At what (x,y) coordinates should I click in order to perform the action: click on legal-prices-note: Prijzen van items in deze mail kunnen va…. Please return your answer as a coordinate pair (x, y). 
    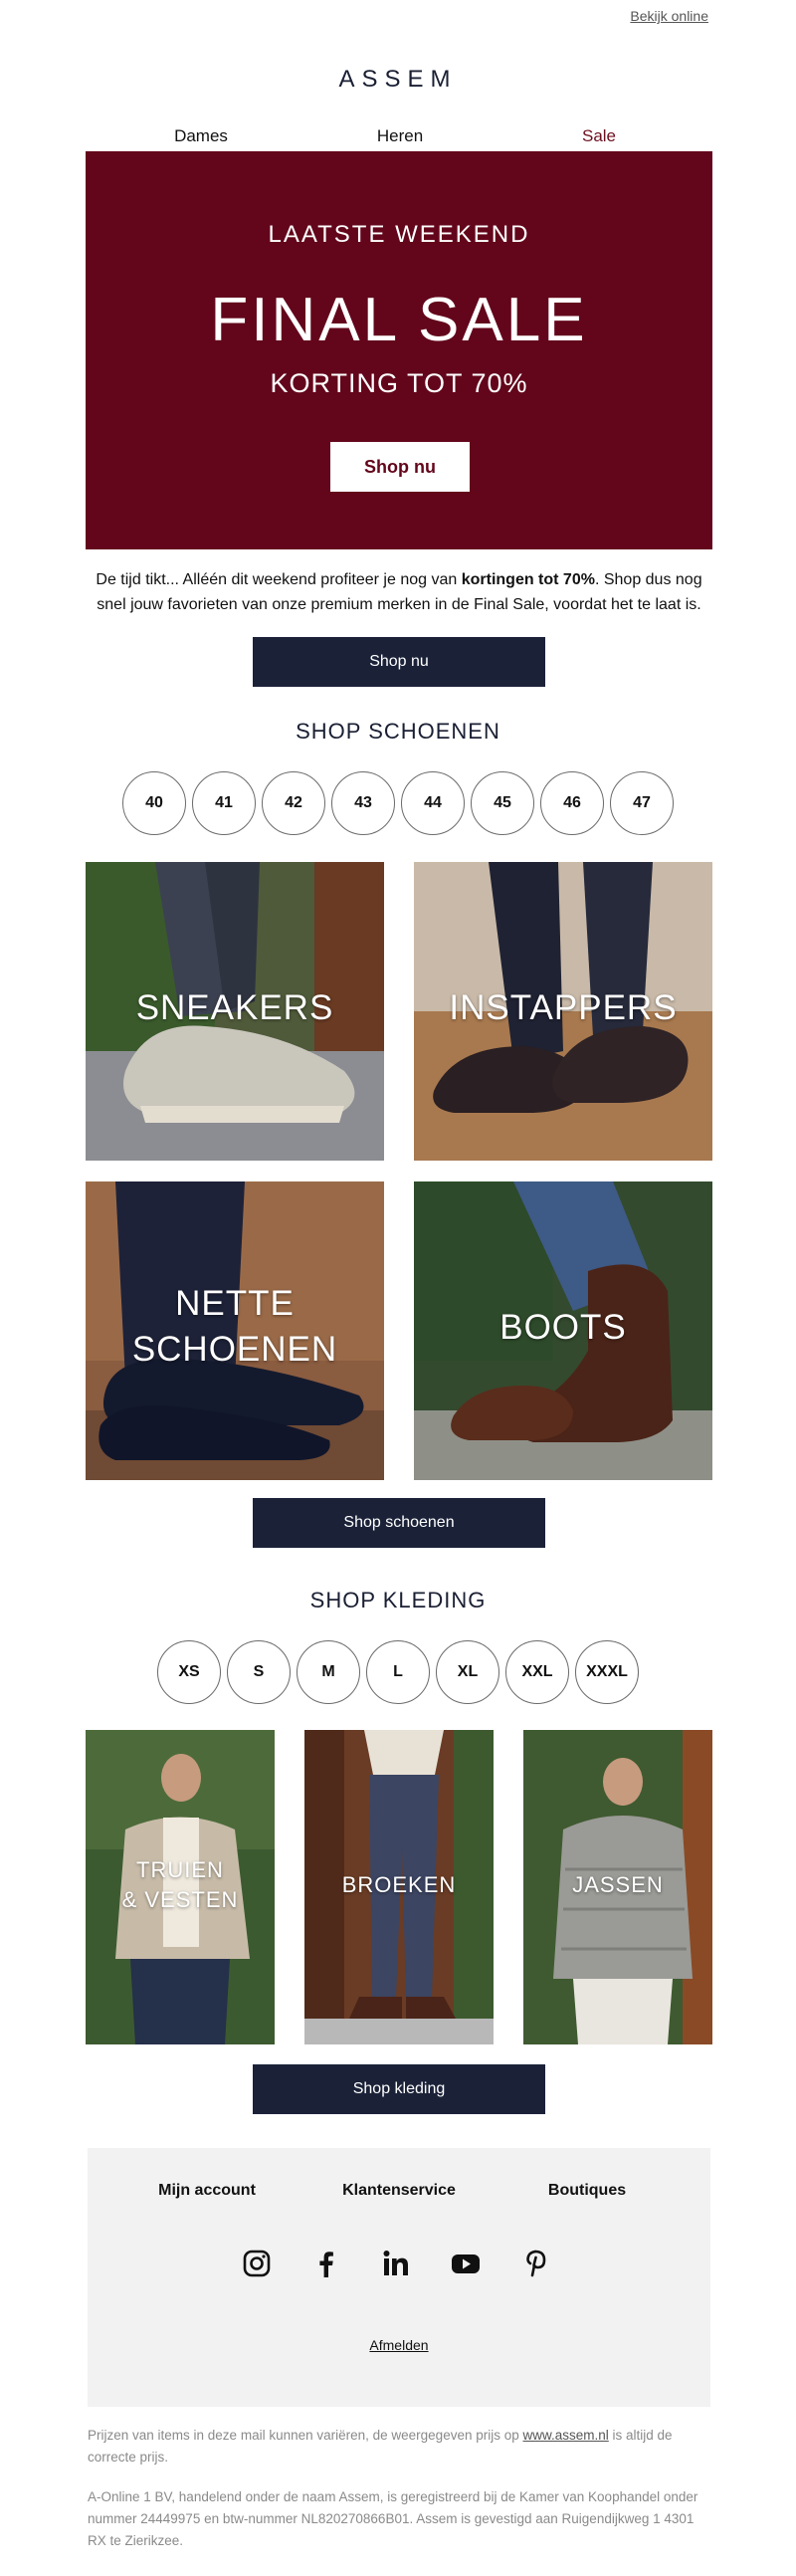
    Looking at the image, I should click on (399, 2447).